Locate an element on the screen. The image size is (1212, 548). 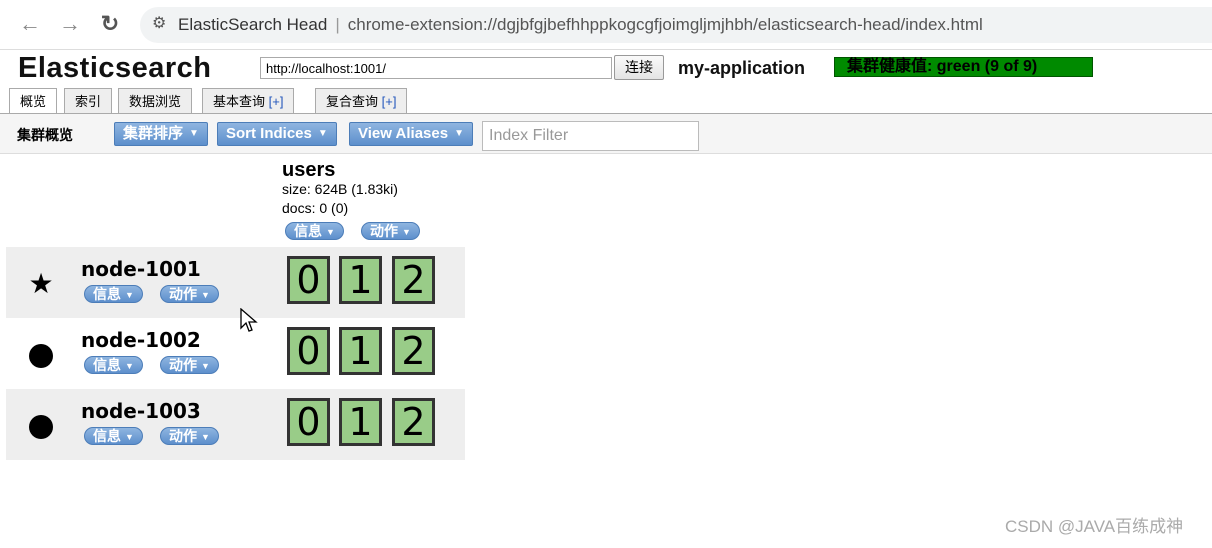
tab-compound-query: 复合查询 [+] is located at coordinates (361, 101).